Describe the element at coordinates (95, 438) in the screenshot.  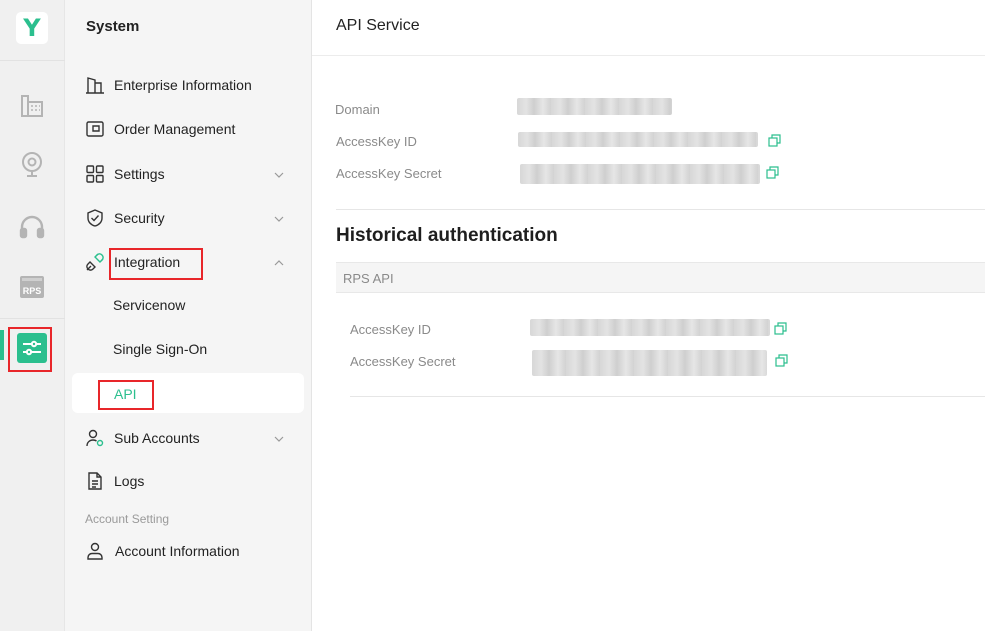
I see `user-gear-icon` at that location.